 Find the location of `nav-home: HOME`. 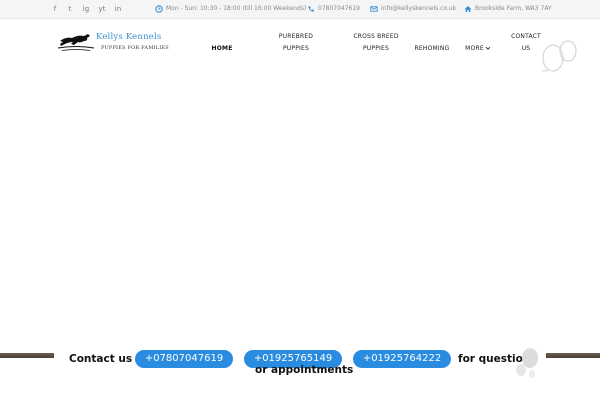

nav-home: HOME is located at coordinates (222, 49).